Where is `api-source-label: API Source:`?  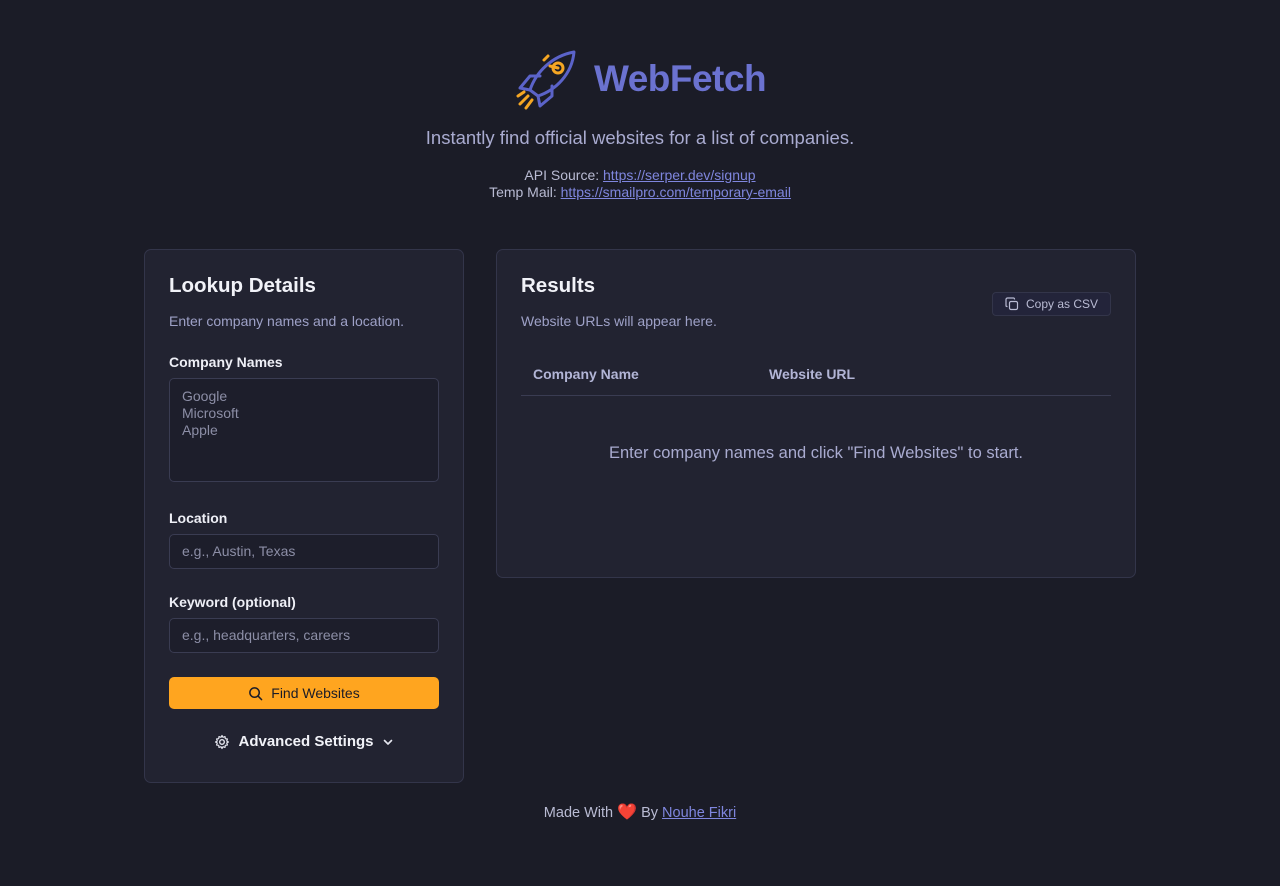 api-source-label: API Source: is located at coordinates (562, 175).